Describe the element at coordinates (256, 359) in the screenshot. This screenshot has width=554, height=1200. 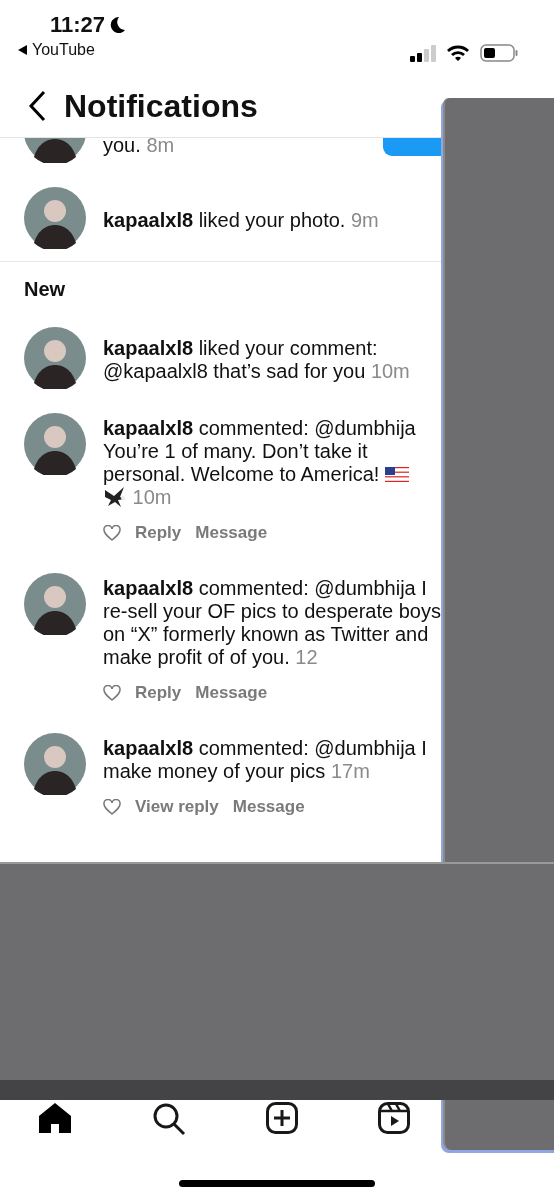
I see `notification-text: kapaalxl8 liked your comment: @kapaalxl8 that’s sad for you 10m` at that location.